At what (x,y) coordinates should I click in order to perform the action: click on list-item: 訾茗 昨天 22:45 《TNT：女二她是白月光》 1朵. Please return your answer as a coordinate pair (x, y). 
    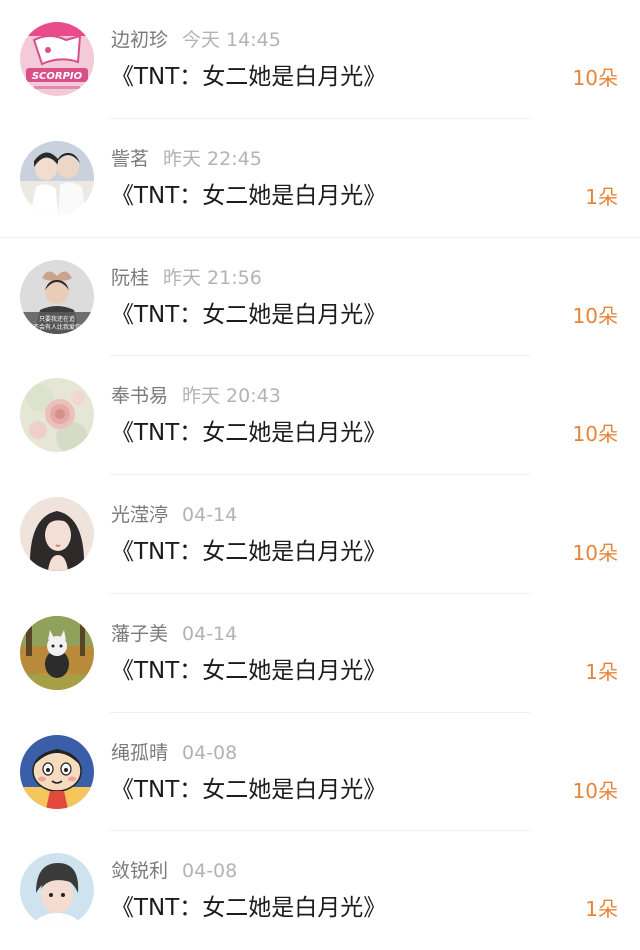
    Looking at the image, I should click on (320, 178).